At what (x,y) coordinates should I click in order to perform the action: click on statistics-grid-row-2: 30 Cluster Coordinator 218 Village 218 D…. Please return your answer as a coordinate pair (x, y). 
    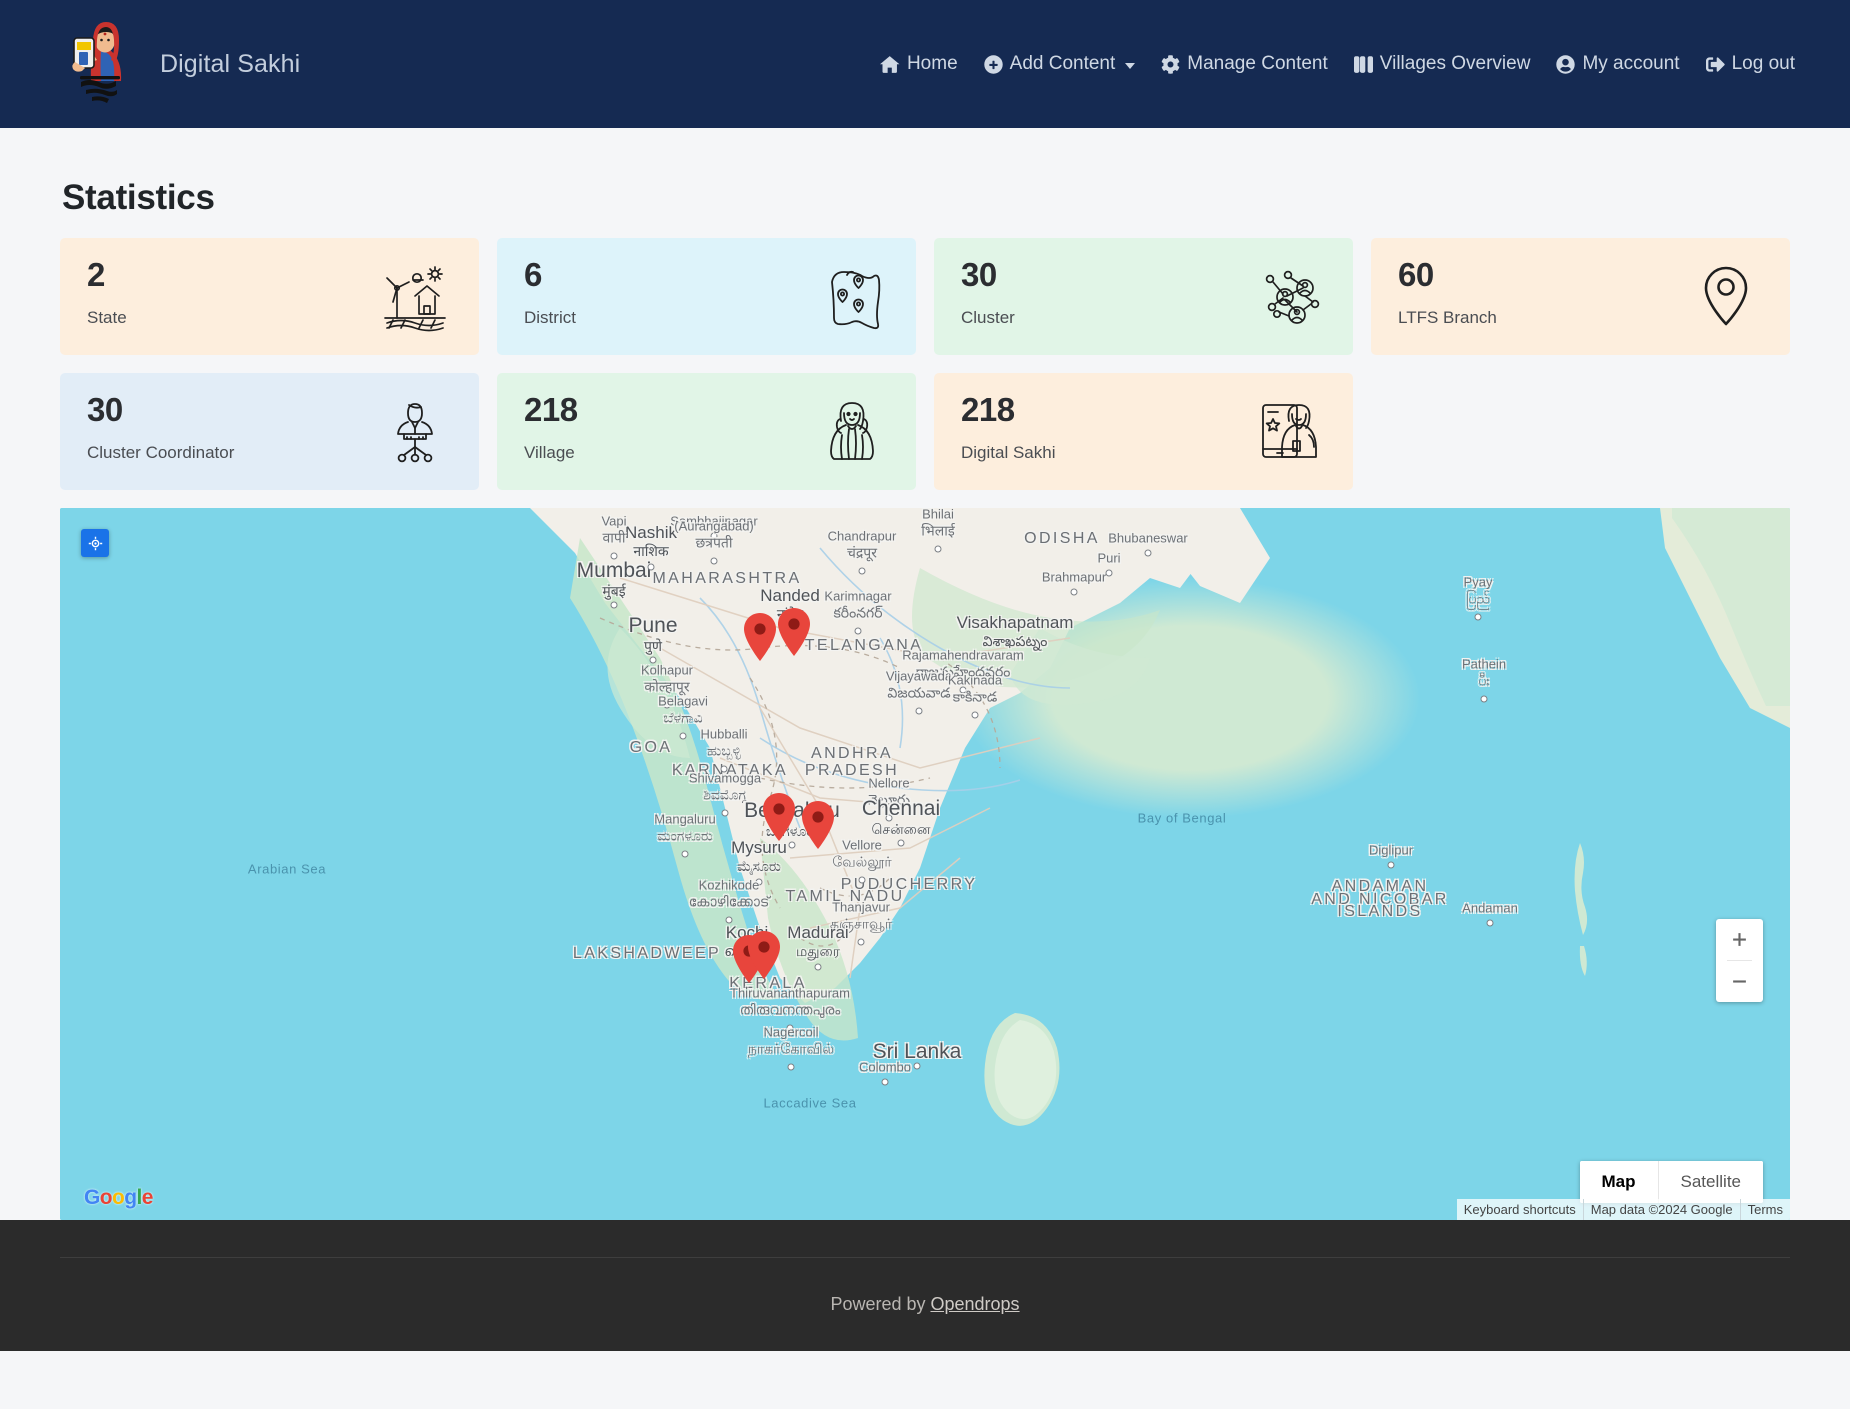
    Looking at the image, I should click on (925, 431).